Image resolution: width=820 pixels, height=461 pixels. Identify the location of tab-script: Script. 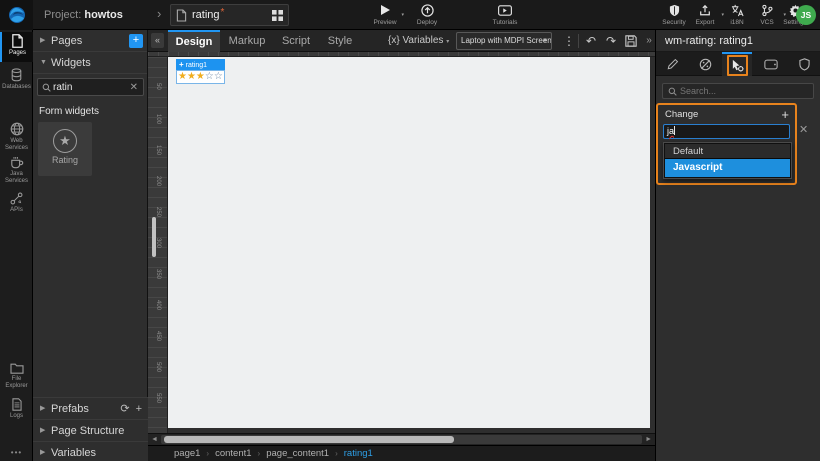
(296, 41).